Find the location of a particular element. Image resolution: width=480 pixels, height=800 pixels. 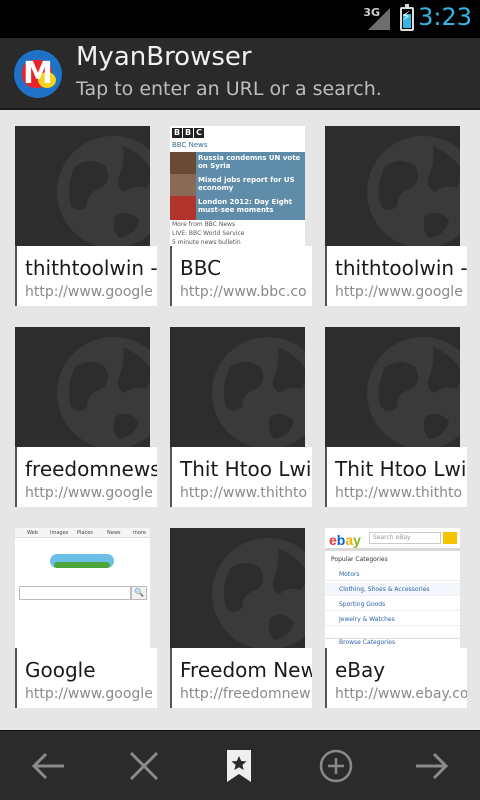

search-icon: 🔍 is located at coordinates (139, 593).